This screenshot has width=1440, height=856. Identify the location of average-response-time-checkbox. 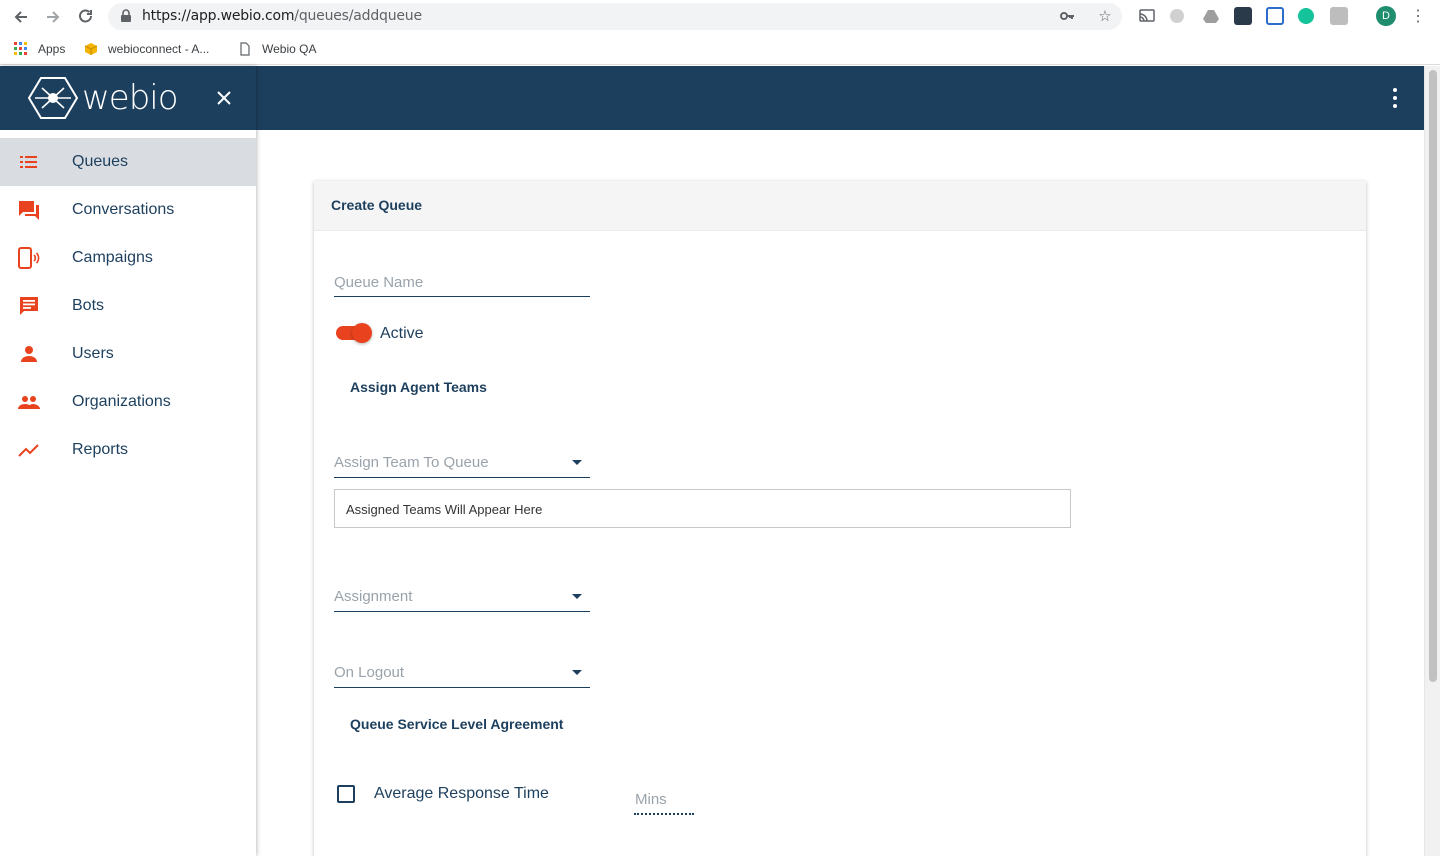
(346, 794).